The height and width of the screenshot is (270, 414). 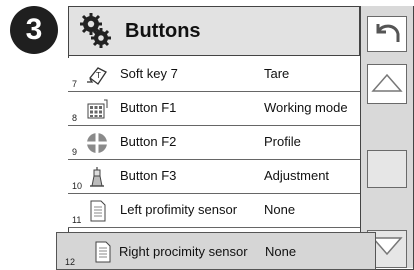 What do you see at coordinates (214, 177) in the screenshot?
I see `list-item: 10 Button F3 Adjustment` at bounding box center [214, 177].